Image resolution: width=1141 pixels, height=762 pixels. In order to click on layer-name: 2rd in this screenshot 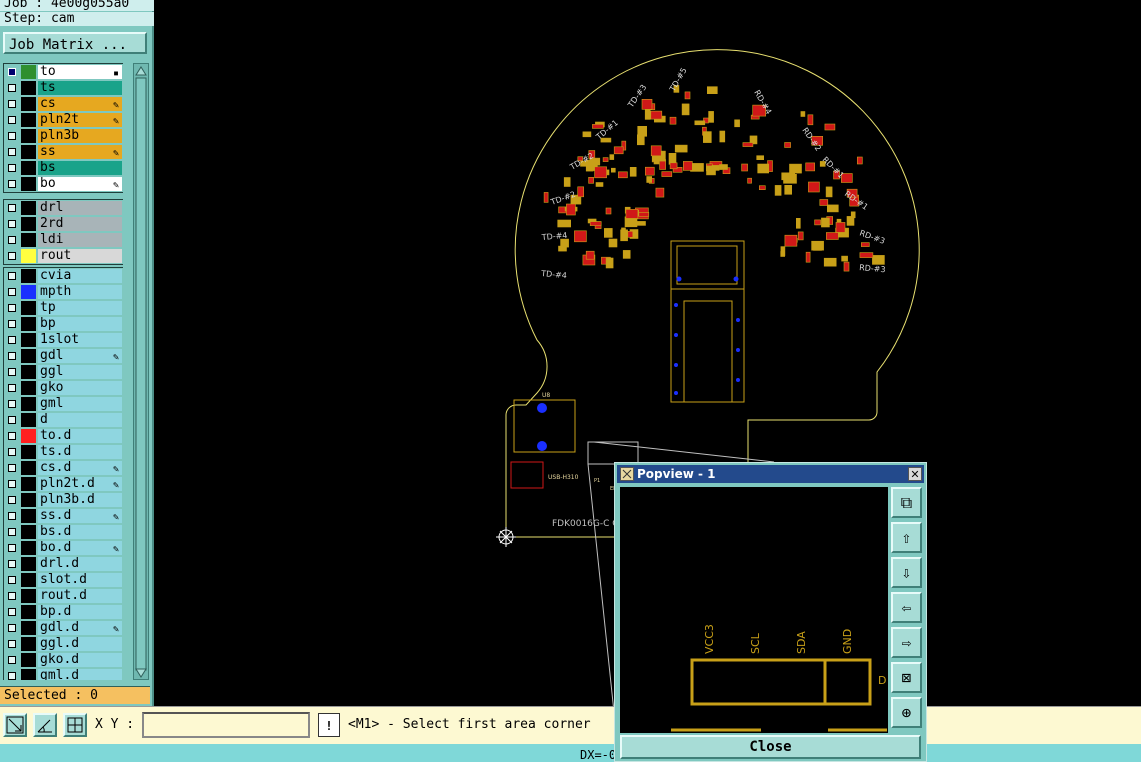, I will do `click(80, 224)`.